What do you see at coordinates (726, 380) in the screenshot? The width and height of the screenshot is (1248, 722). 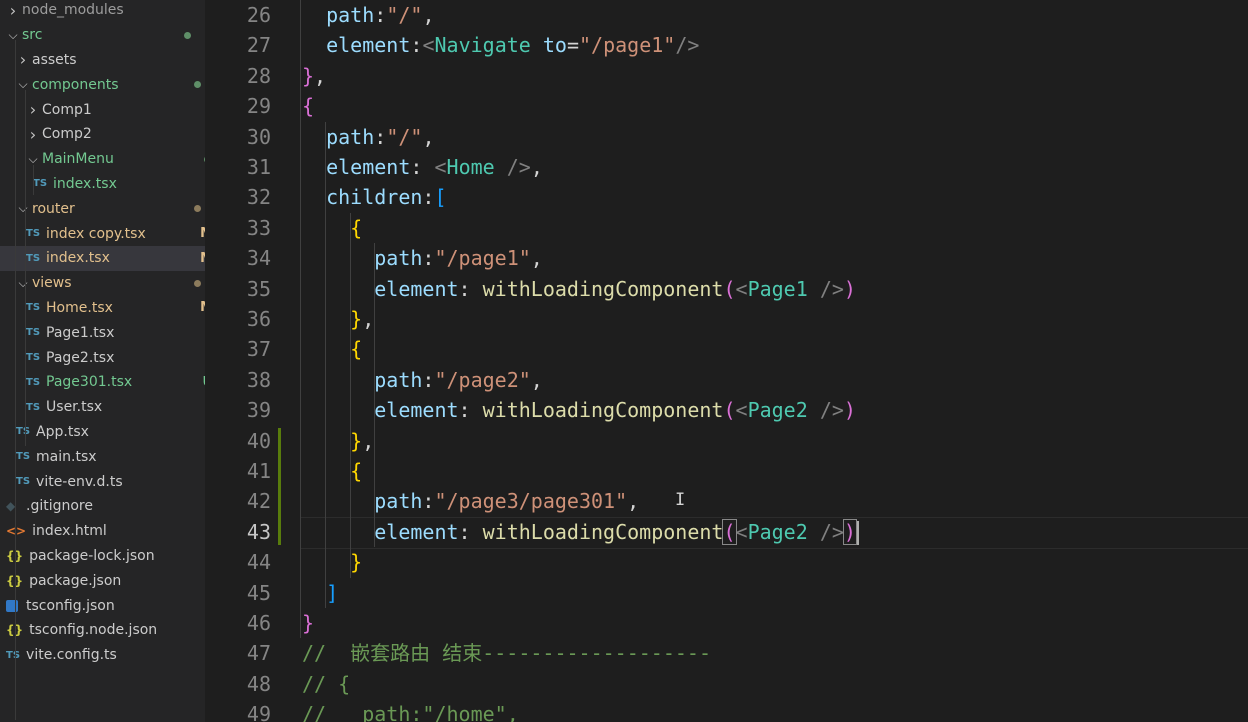 I see `code-line: 38 path:"/page2",` at bounding box center [726, 380].